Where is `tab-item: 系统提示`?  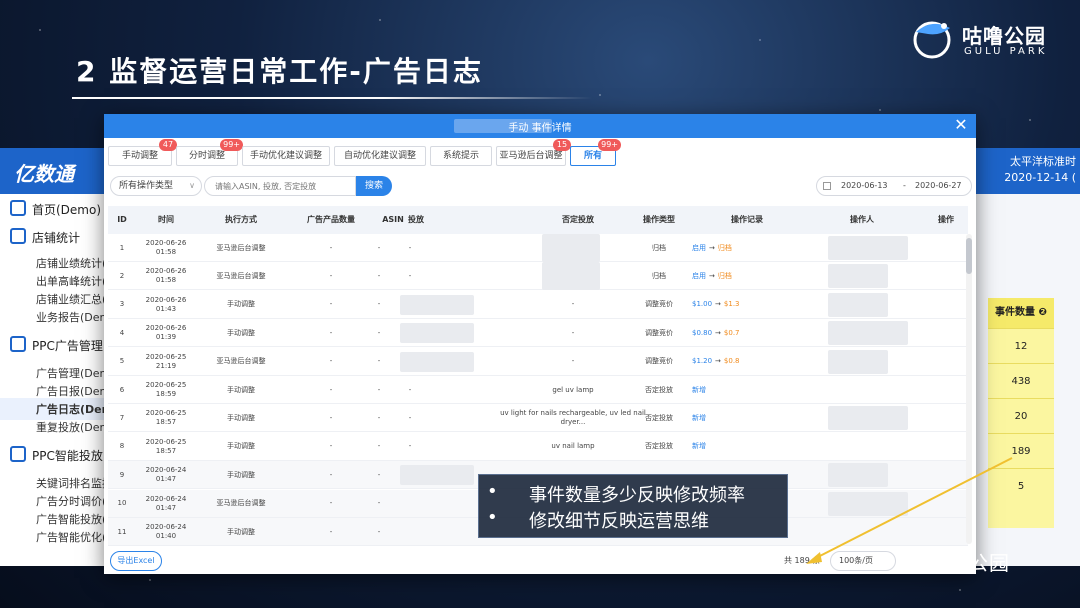 tab-item: 系统提示 is located at coordinates (461, 156).